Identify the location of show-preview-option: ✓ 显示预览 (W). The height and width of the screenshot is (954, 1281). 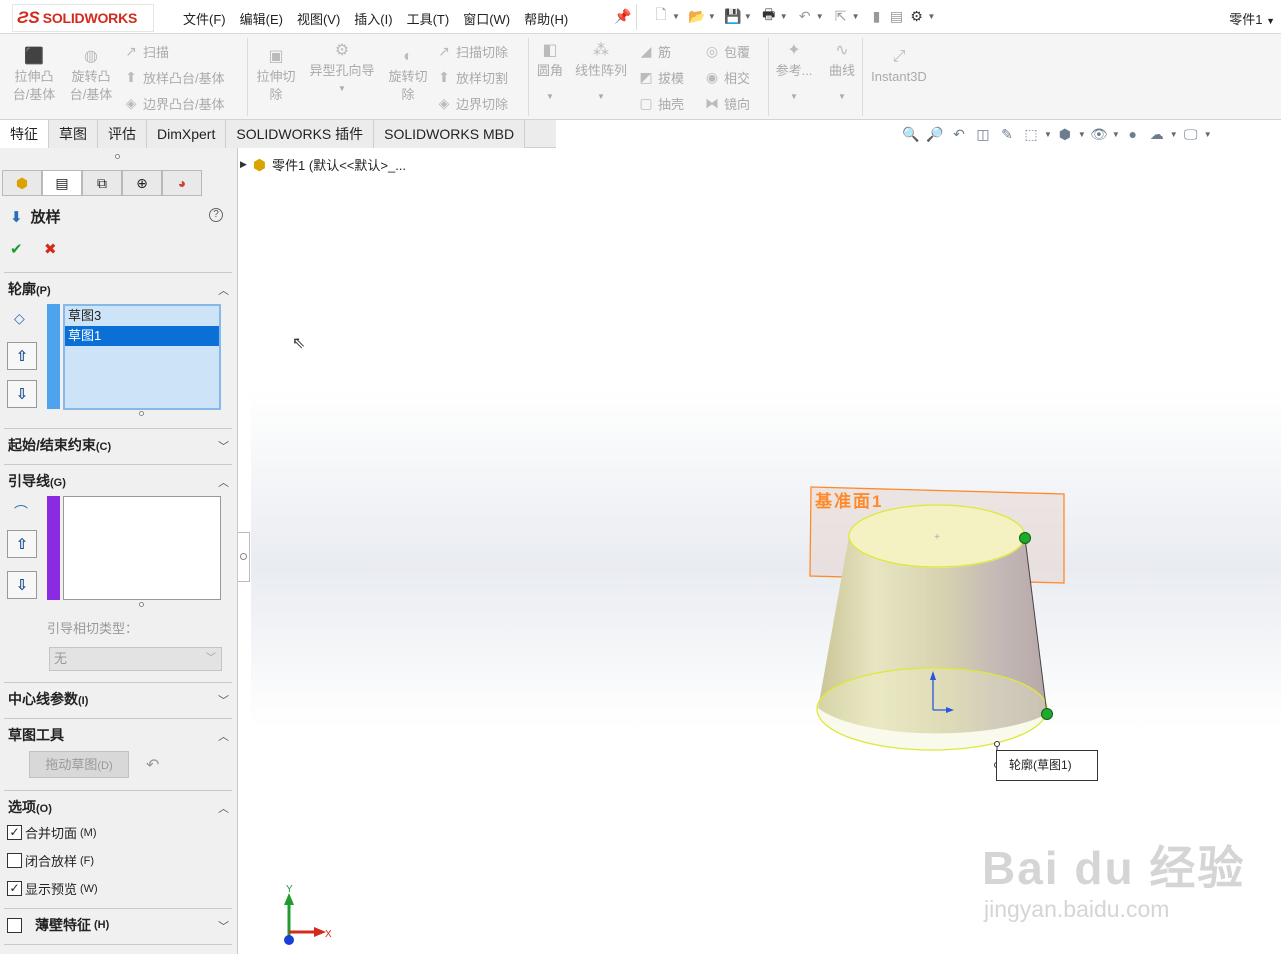
(52, 888).